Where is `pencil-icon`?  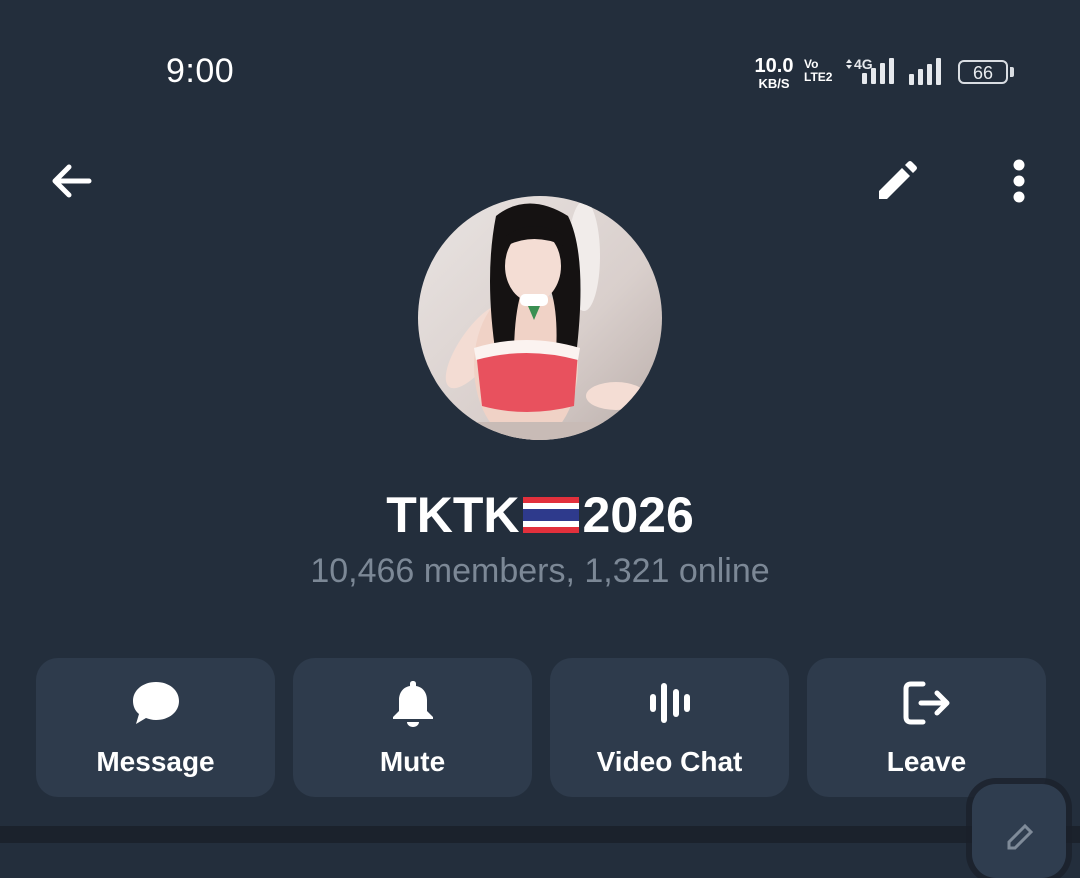 pencil-icon is located at coordinates (898, 180).